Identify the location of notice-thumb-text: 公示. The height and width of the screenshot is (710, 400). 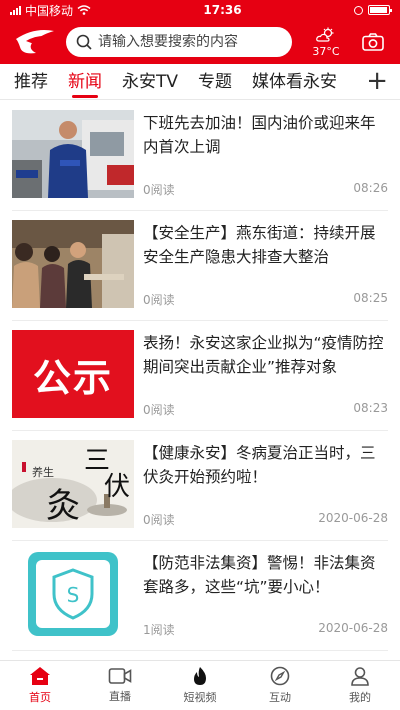
(72, 377).